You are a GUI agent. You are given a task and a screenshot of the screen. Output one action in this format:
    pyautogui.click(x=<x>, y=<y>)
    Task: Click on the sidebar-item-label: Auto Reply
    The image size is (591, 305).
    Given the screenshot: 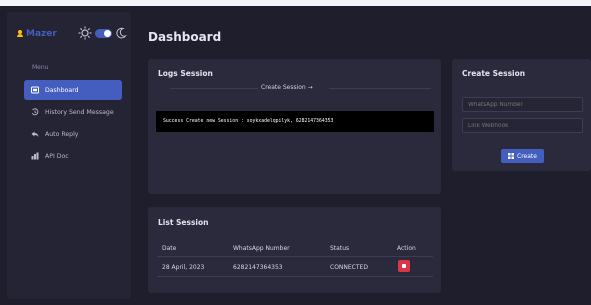 What is the action you would take?
    pyautogui.click(x=62, y=134)
    